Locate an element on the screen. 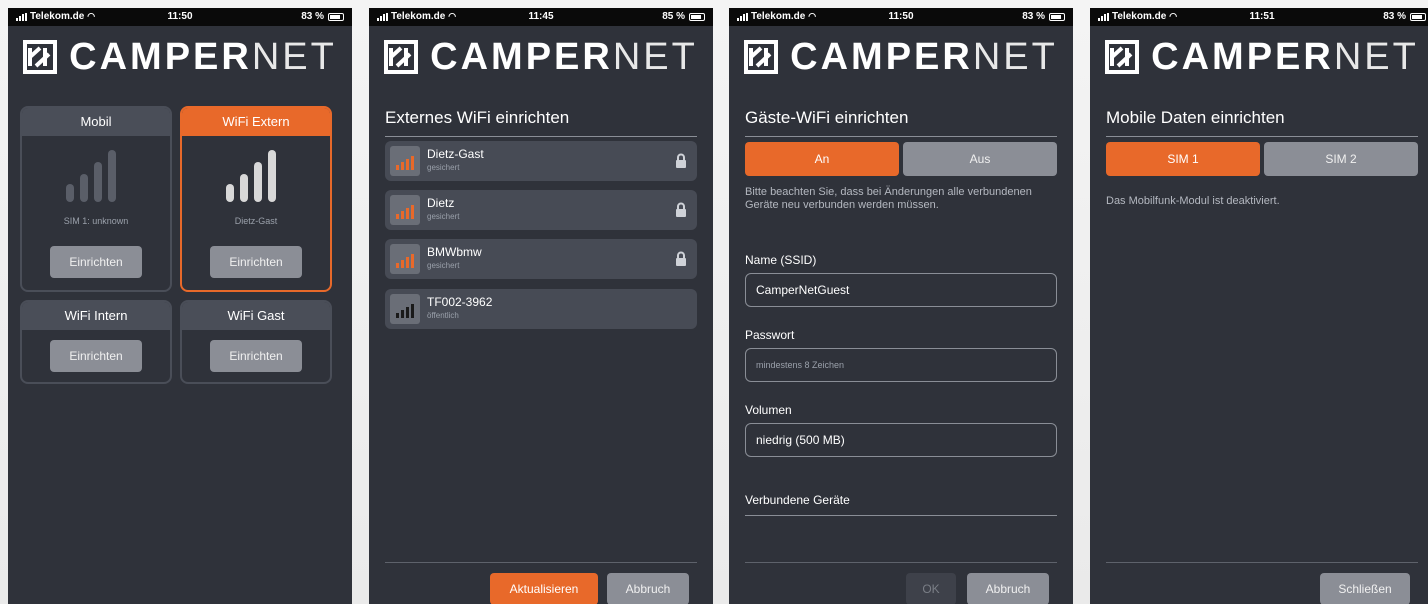  clock: 11:51 is located at coordinates (1262, 16).